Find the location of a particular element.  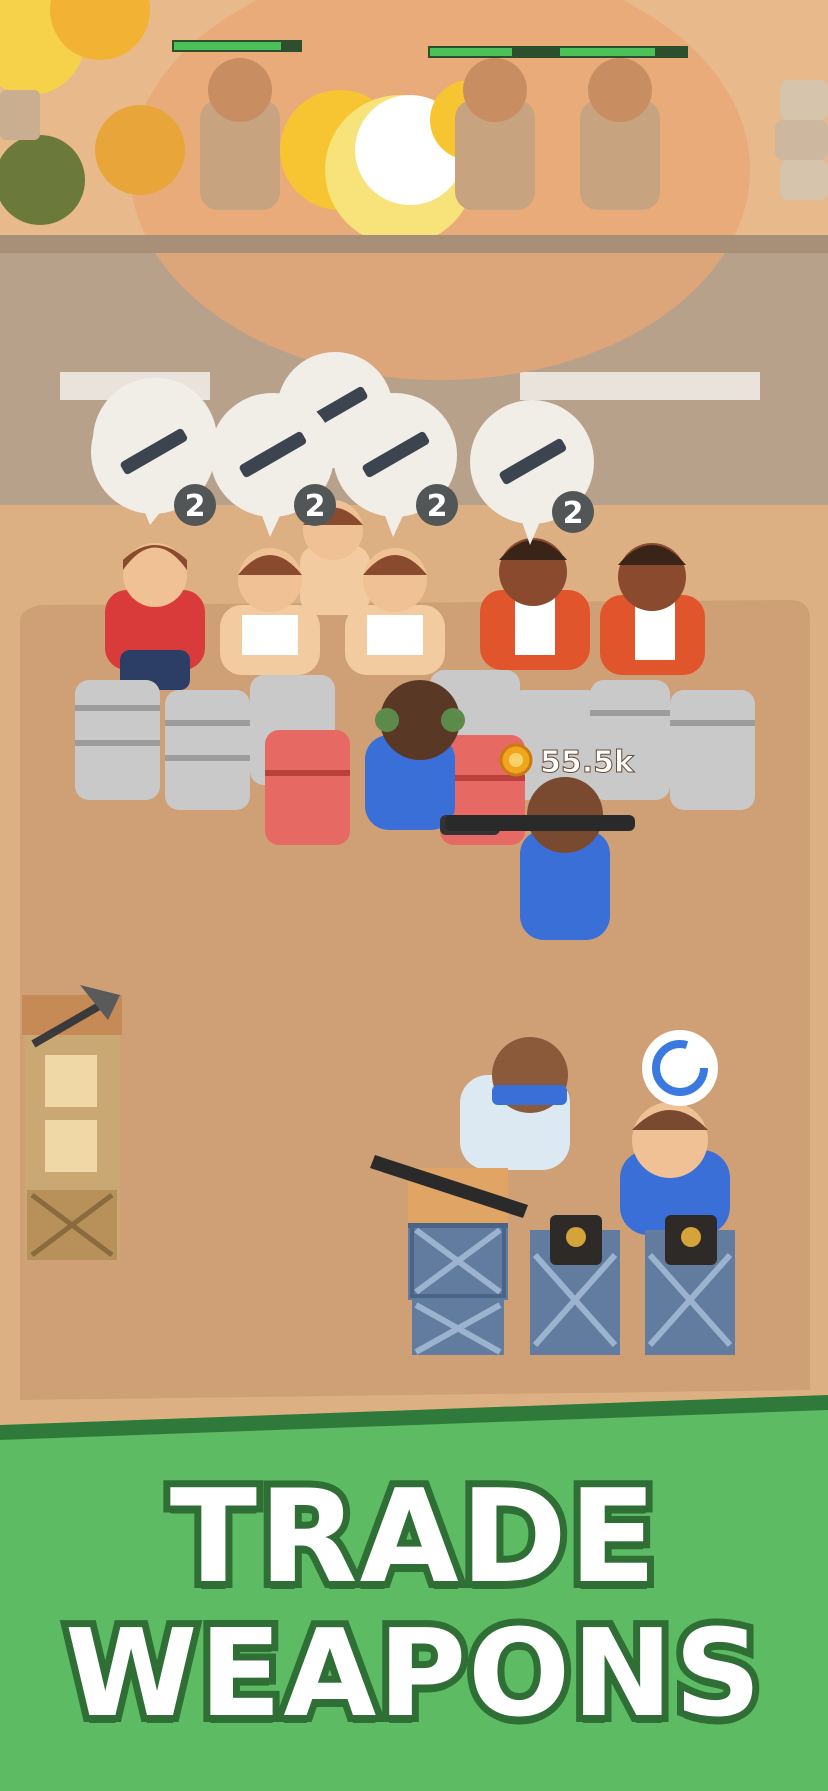

barrier-wall is located at coordinates (414, 244).